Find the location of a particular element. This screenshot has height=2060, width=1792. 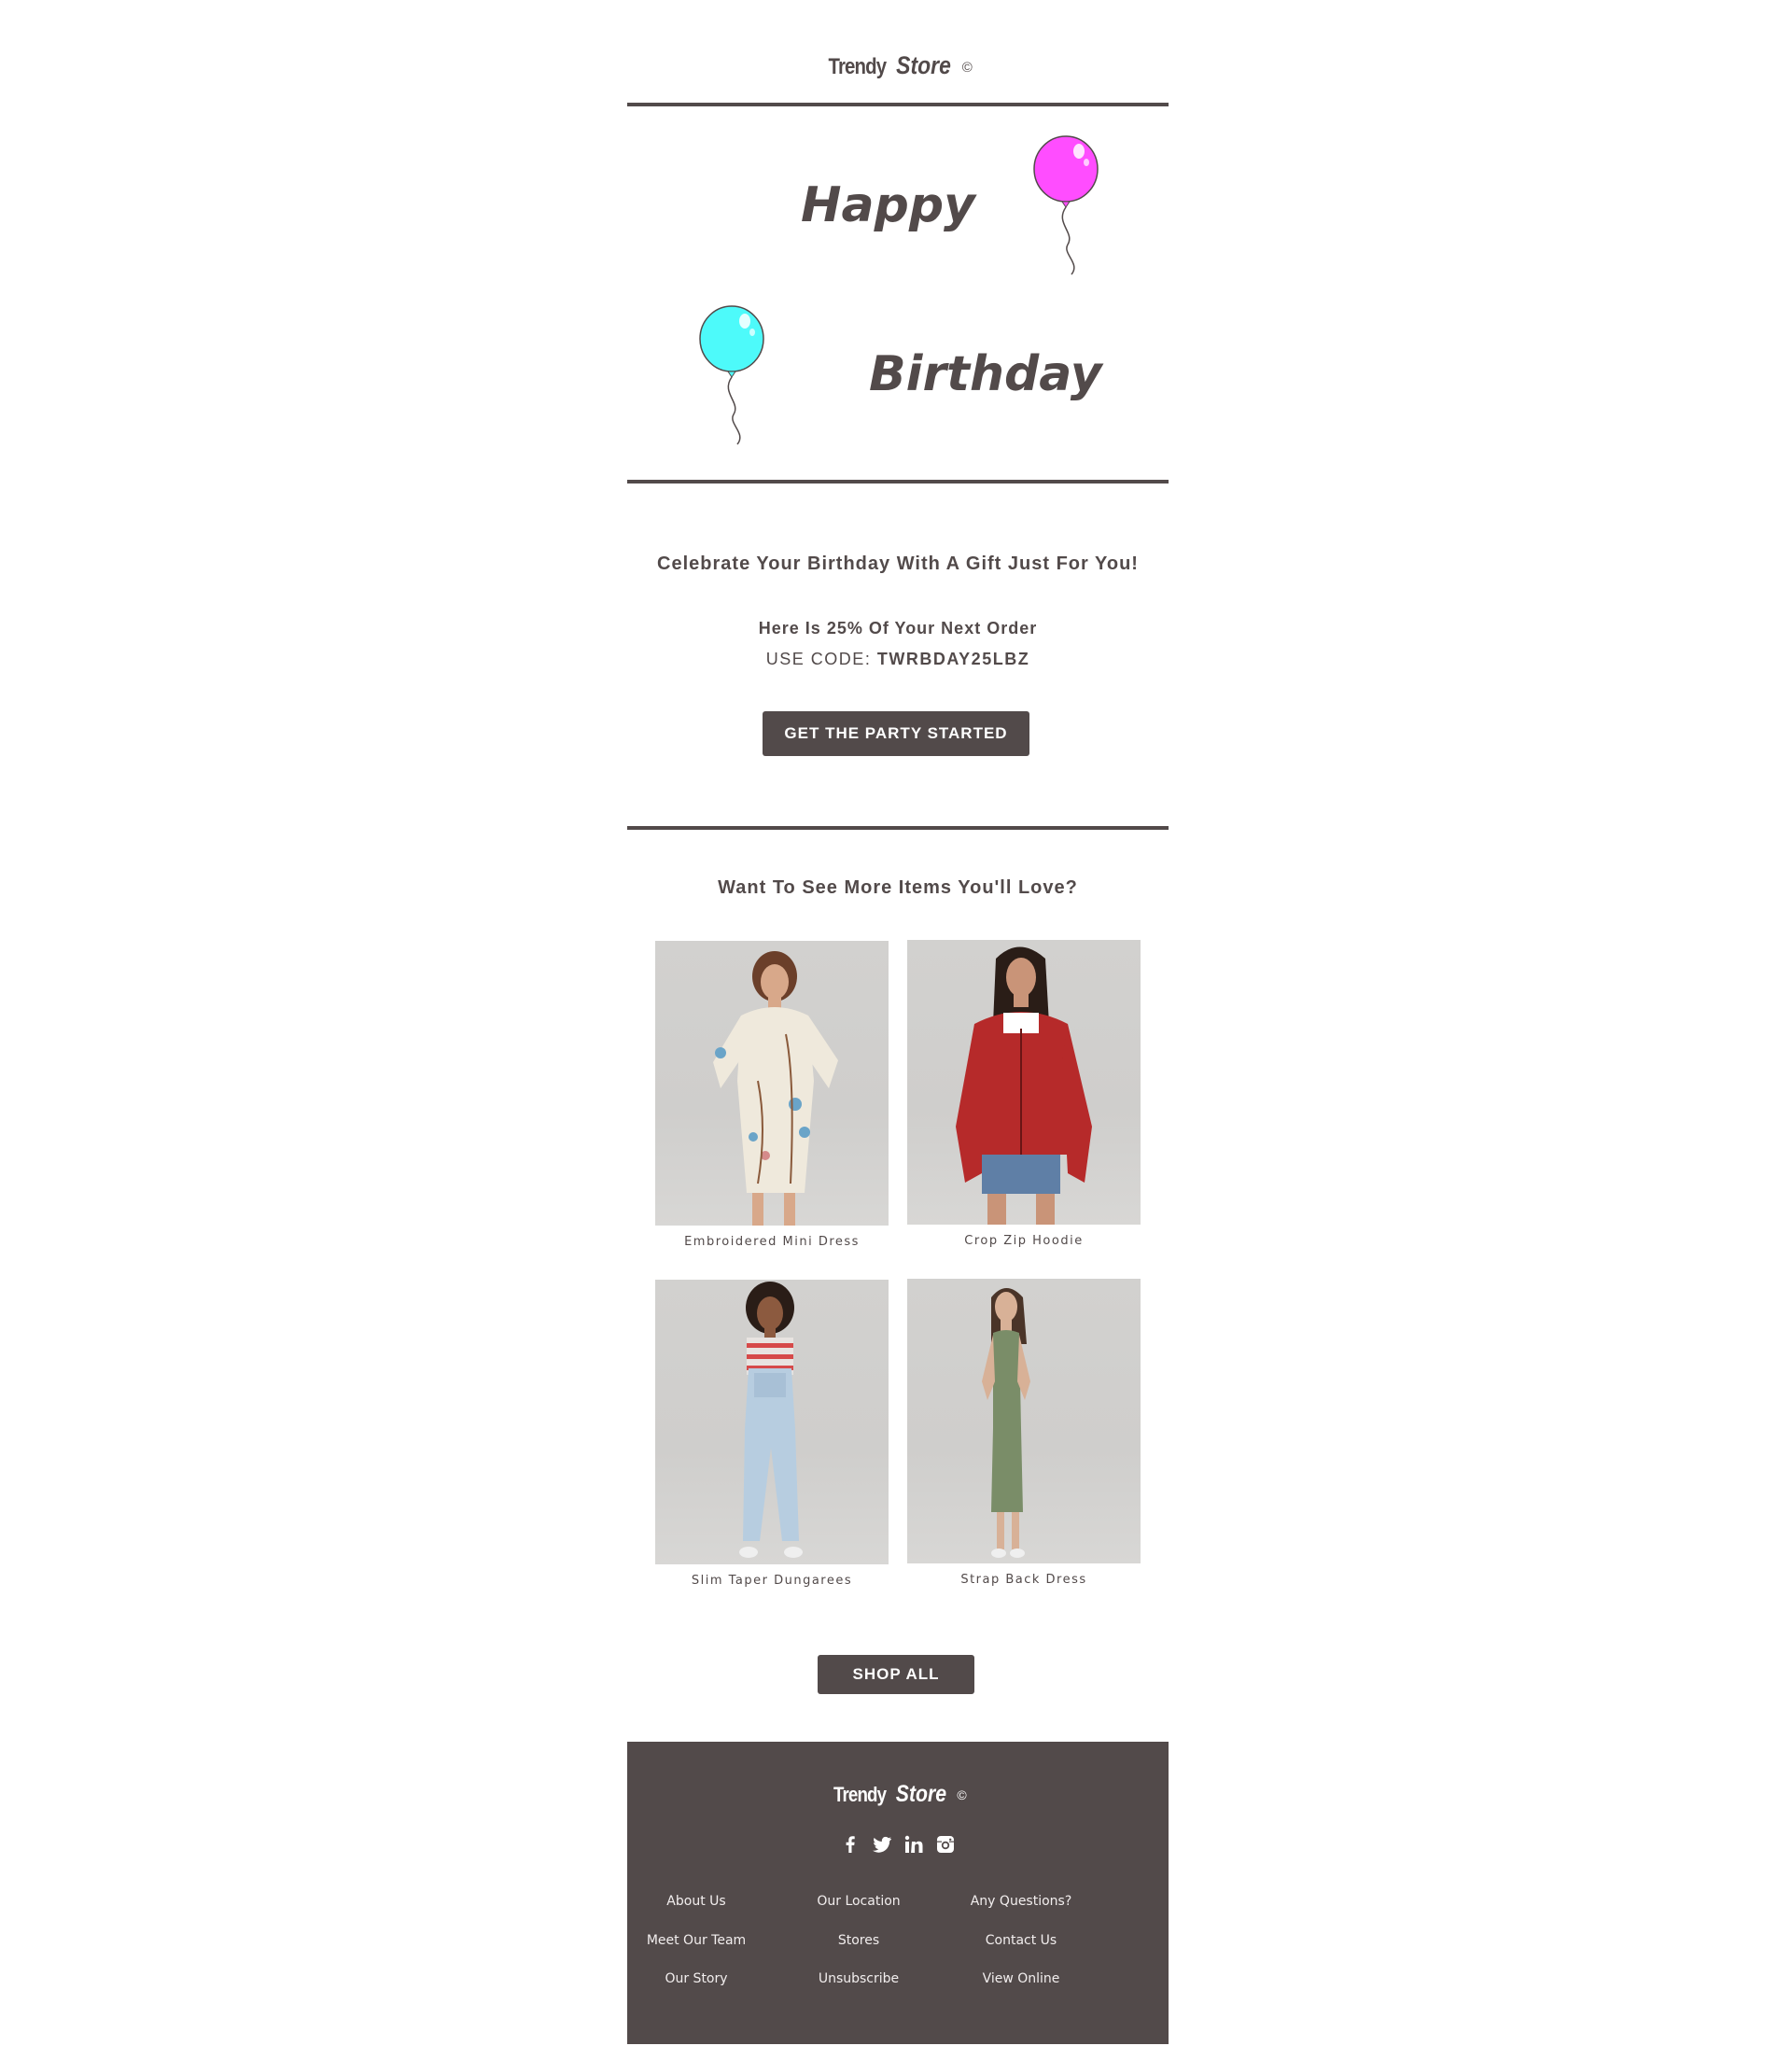

pink-balloon-icon is located at coordinates (1066, 205).